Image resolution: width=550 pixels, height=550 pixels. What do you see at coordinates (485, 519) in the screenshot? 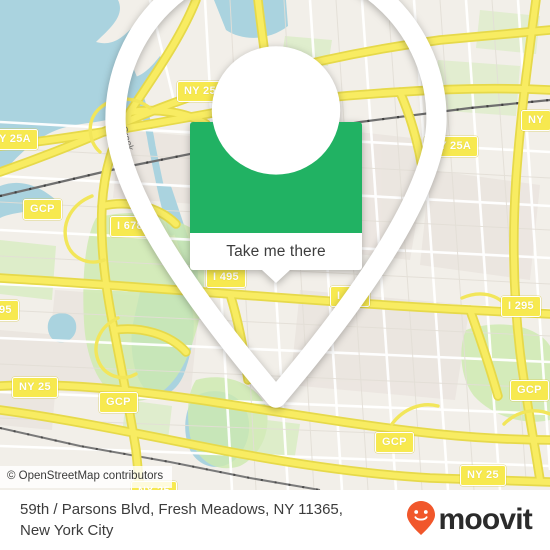
I see `moovit-wordmark: moovit` at bounding box center [485, 519].